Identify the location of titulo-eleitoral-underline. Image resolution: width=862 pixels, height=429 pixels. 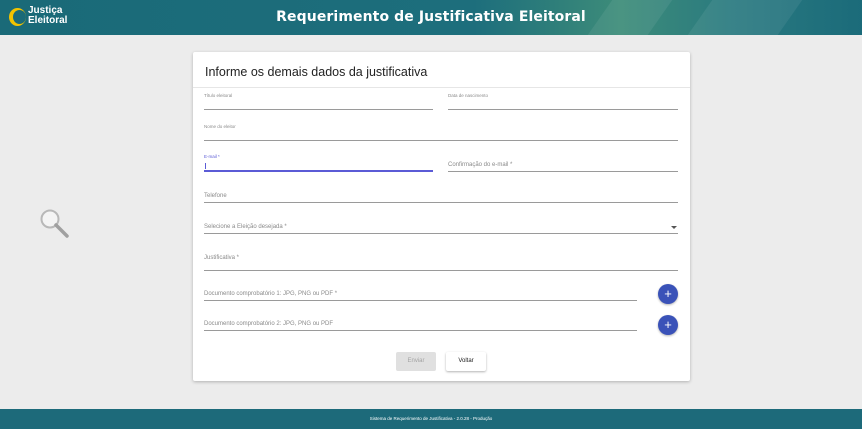
(318, 109).